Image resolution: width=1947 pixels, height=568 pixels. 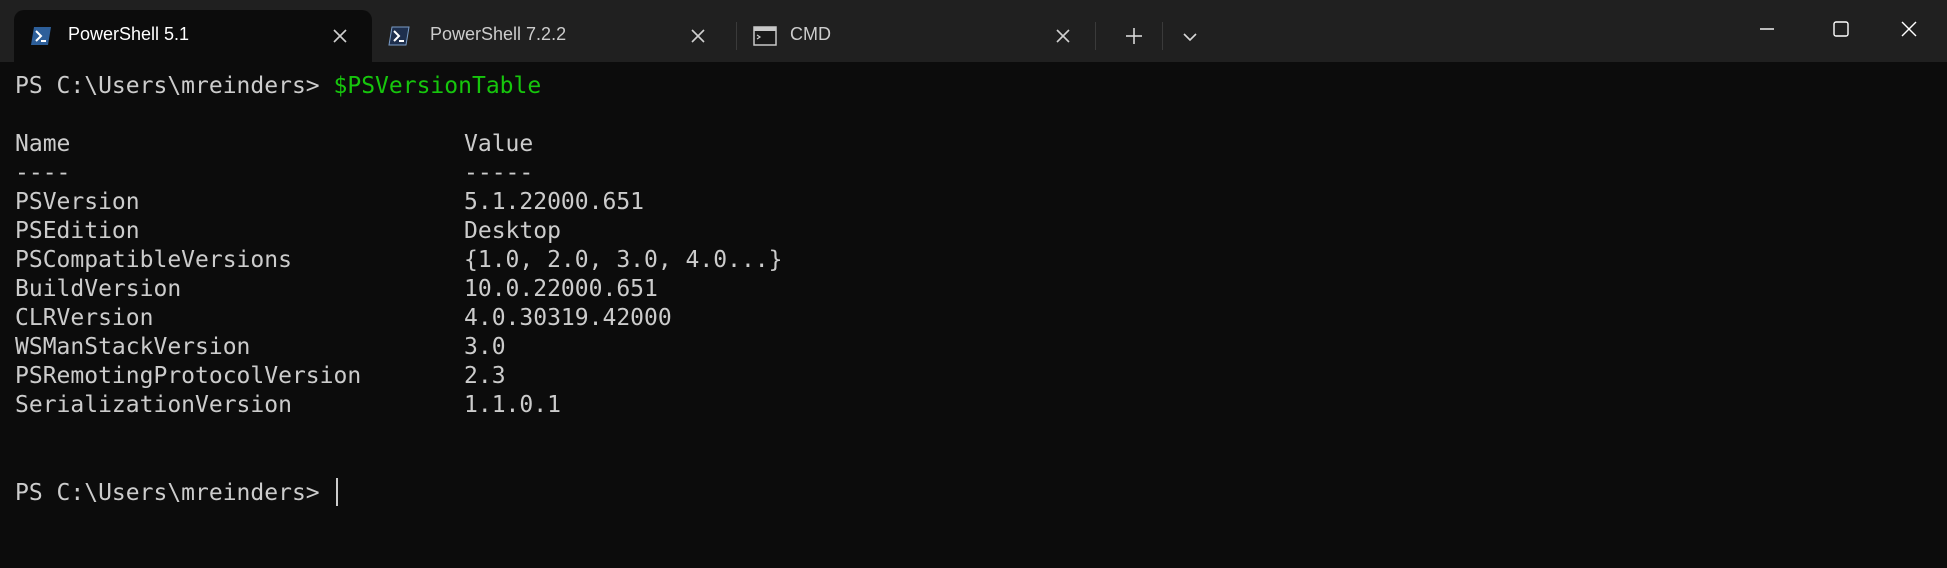 What do you see at coordinates (554, 202) in the screenshot?
I see `row-value: 5.1.22000.651` at bounding box center [554, 202].